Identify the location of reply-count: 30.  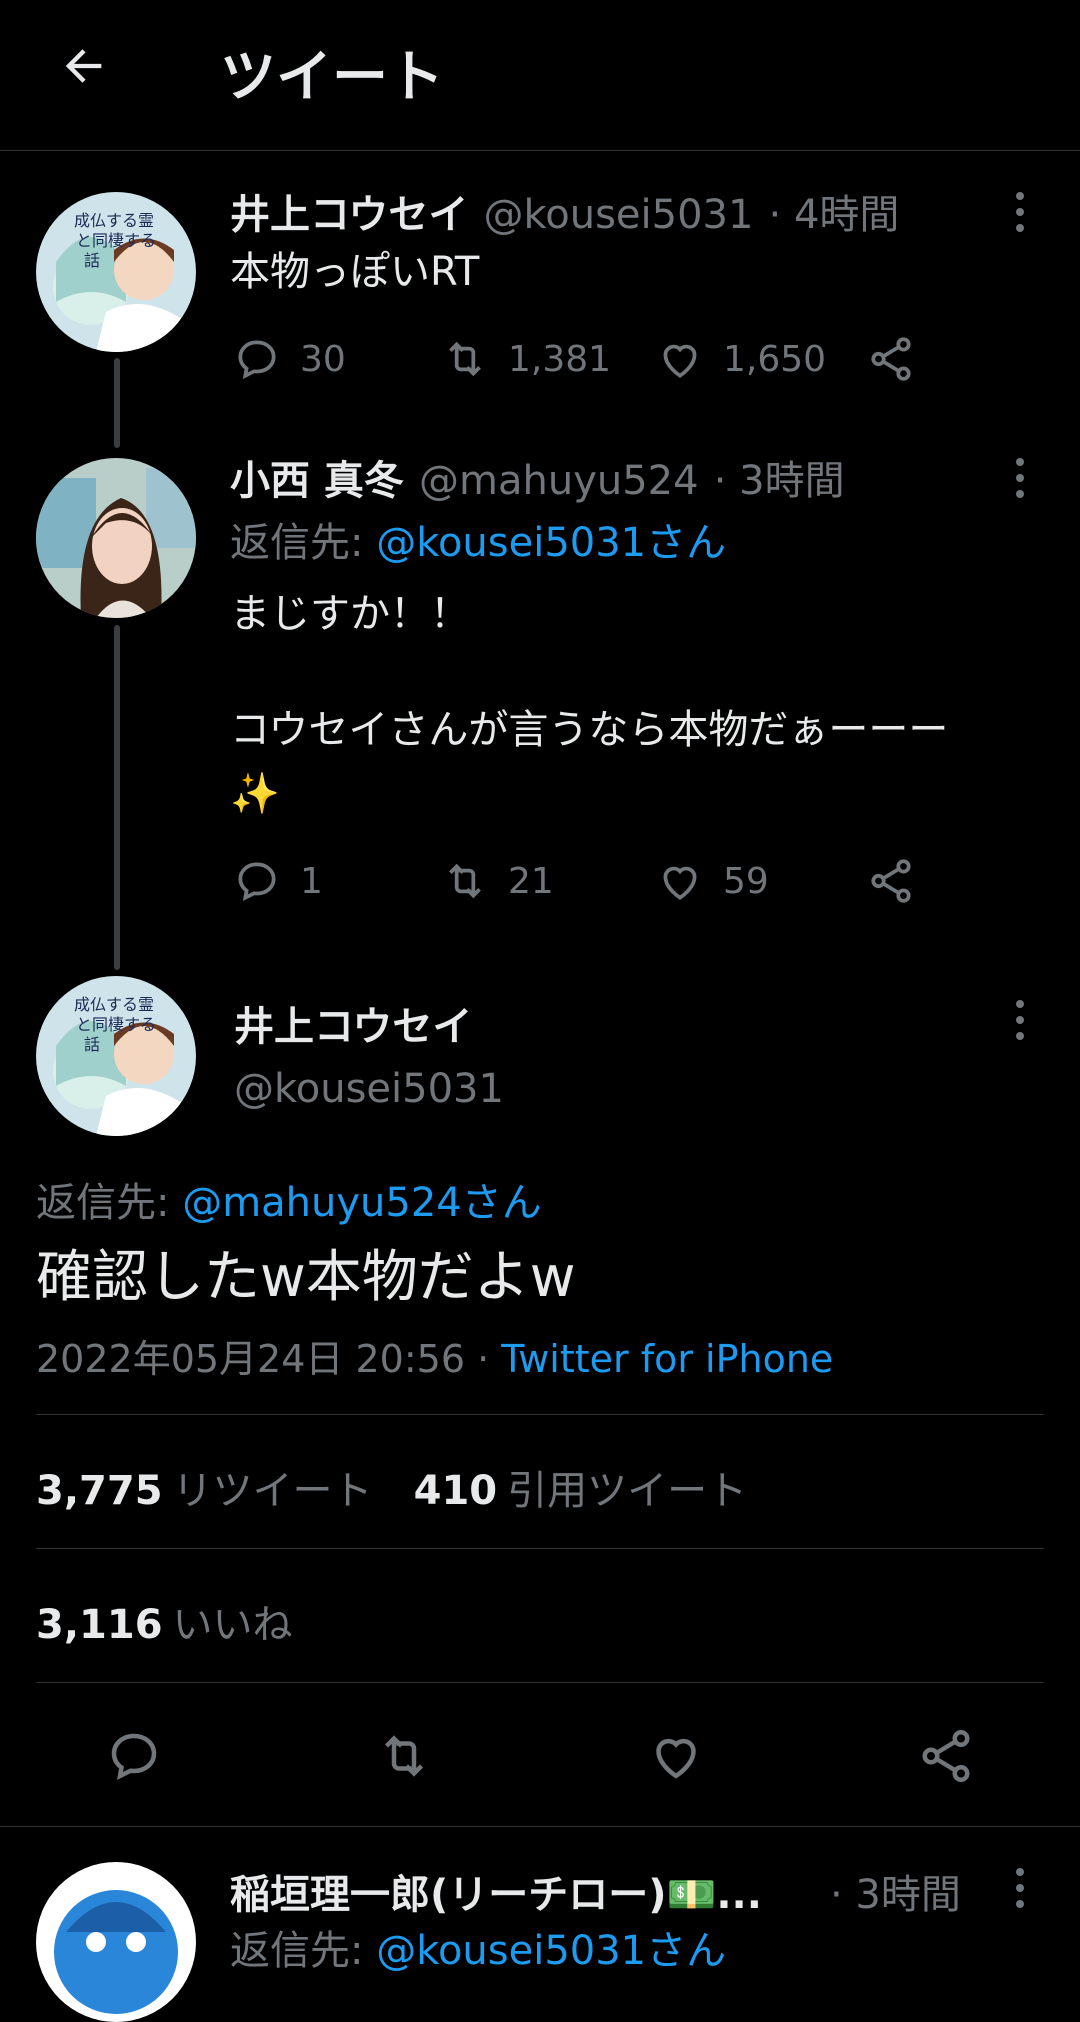
(323, 359).